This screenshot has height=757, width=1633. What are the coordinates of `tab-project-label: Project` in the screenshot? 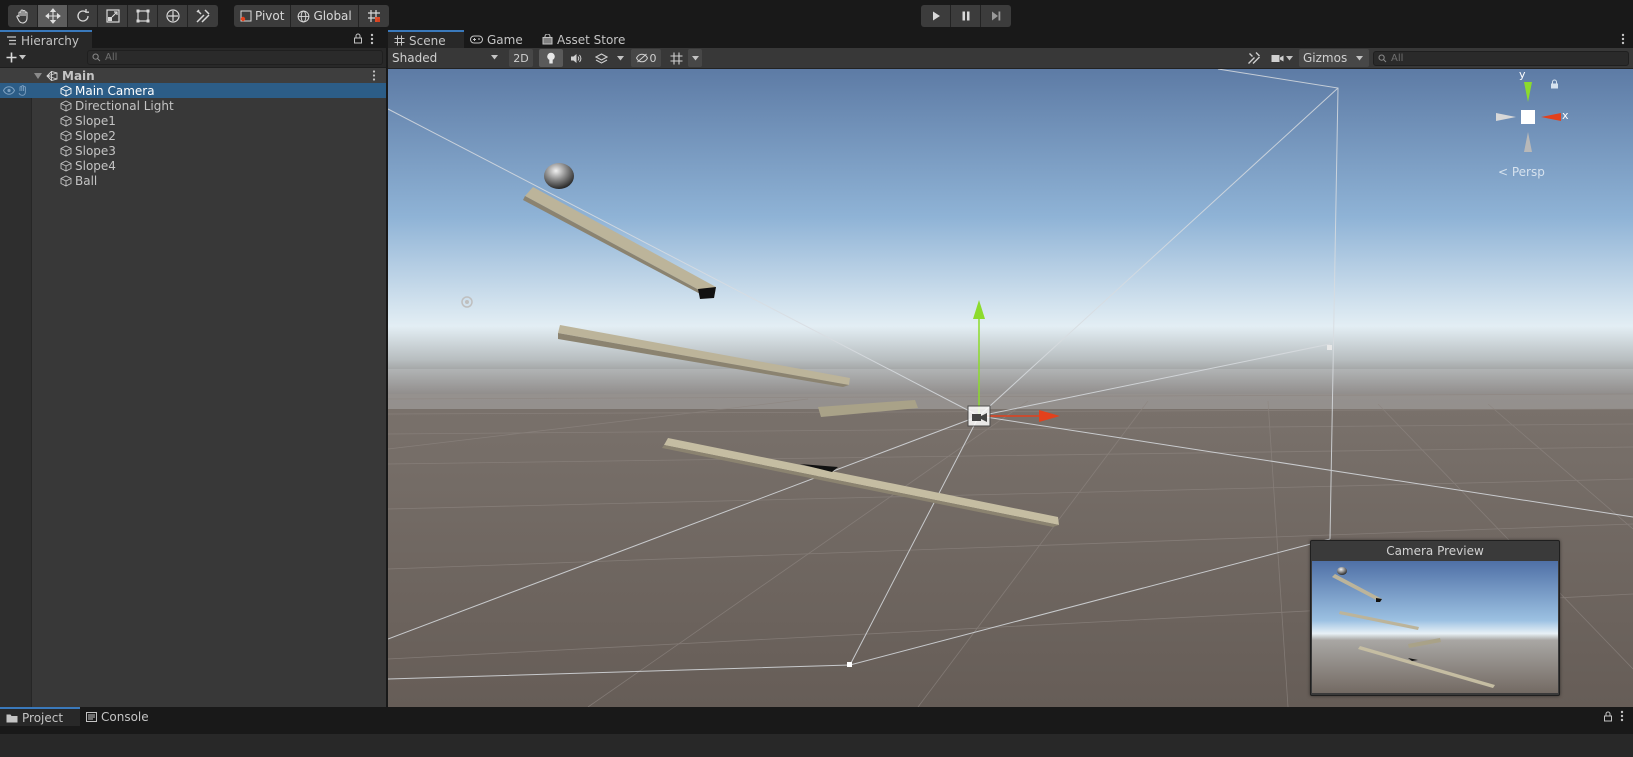 It's located at (43, 717).